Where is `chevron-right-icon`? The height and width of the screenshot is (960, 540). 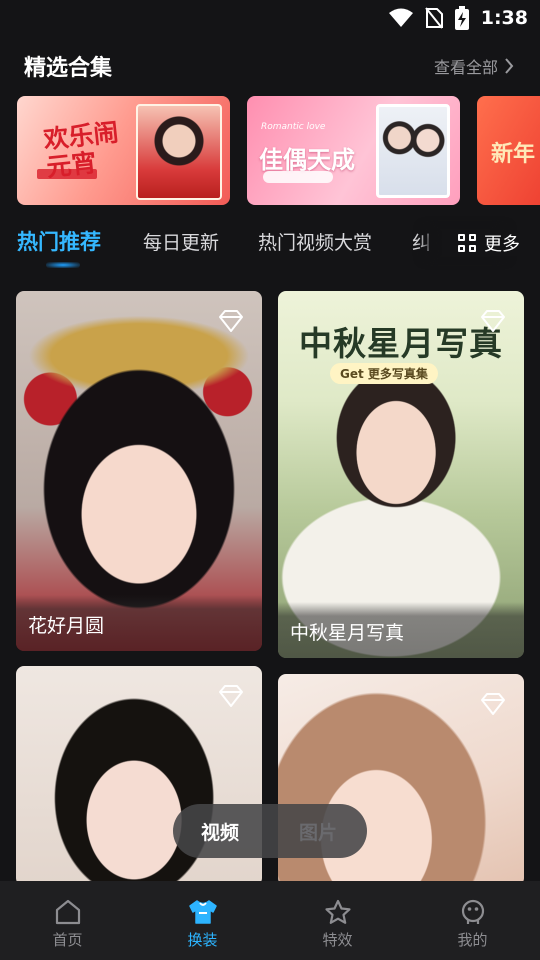 chevron-right-icon is located at coordinates (509, 66).